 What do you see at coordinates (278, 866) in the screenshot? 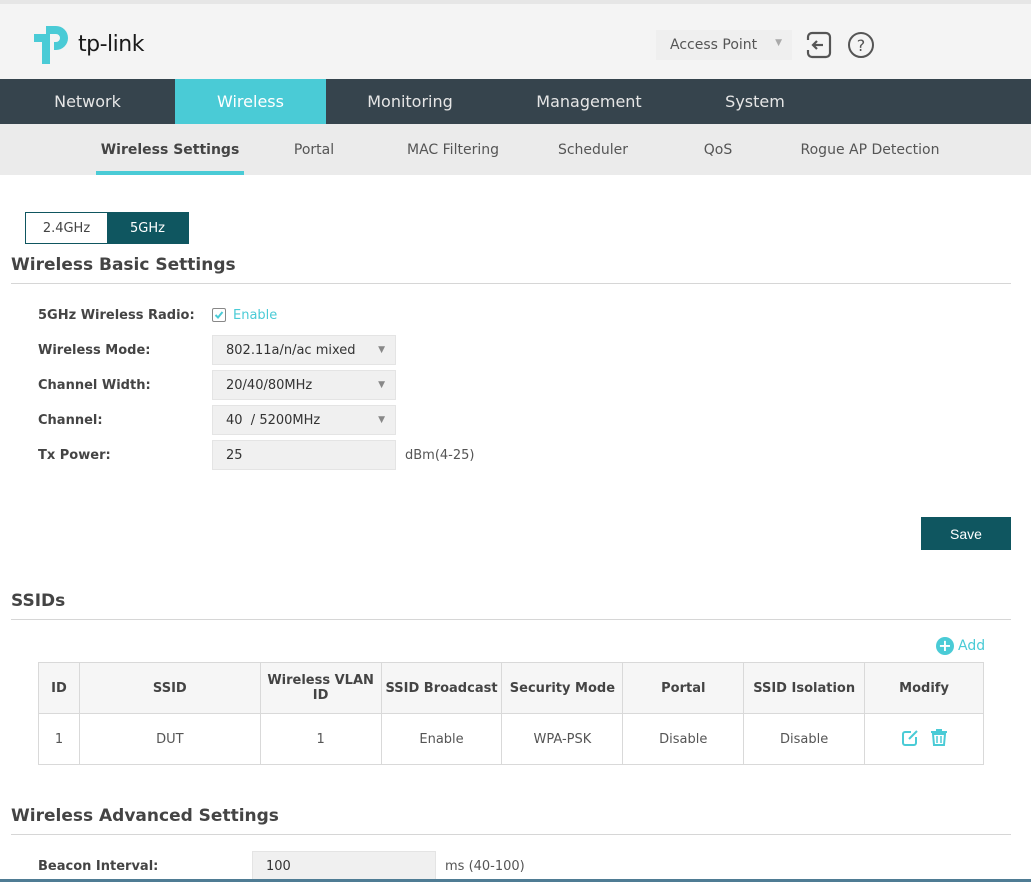
I see `beacon-interval-value: 100` at bounding box center [278, 866].